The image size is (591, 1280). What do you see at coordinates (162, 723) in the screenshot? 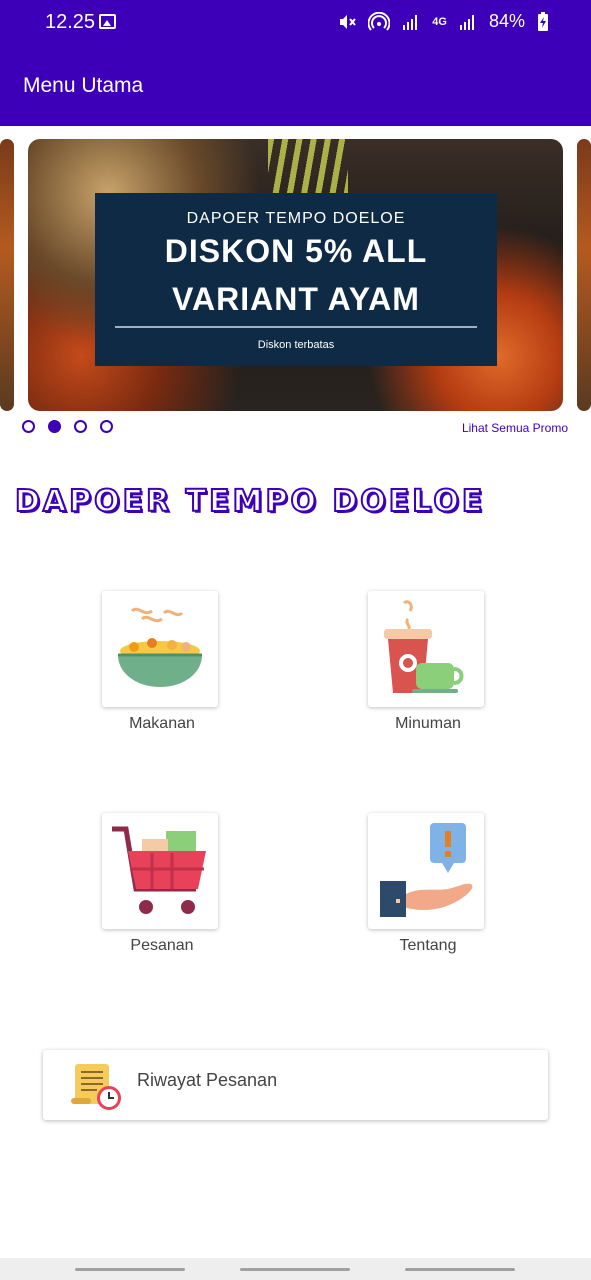
I see `menu-label-makanan: Makanan` at bounding box center [162, 723].